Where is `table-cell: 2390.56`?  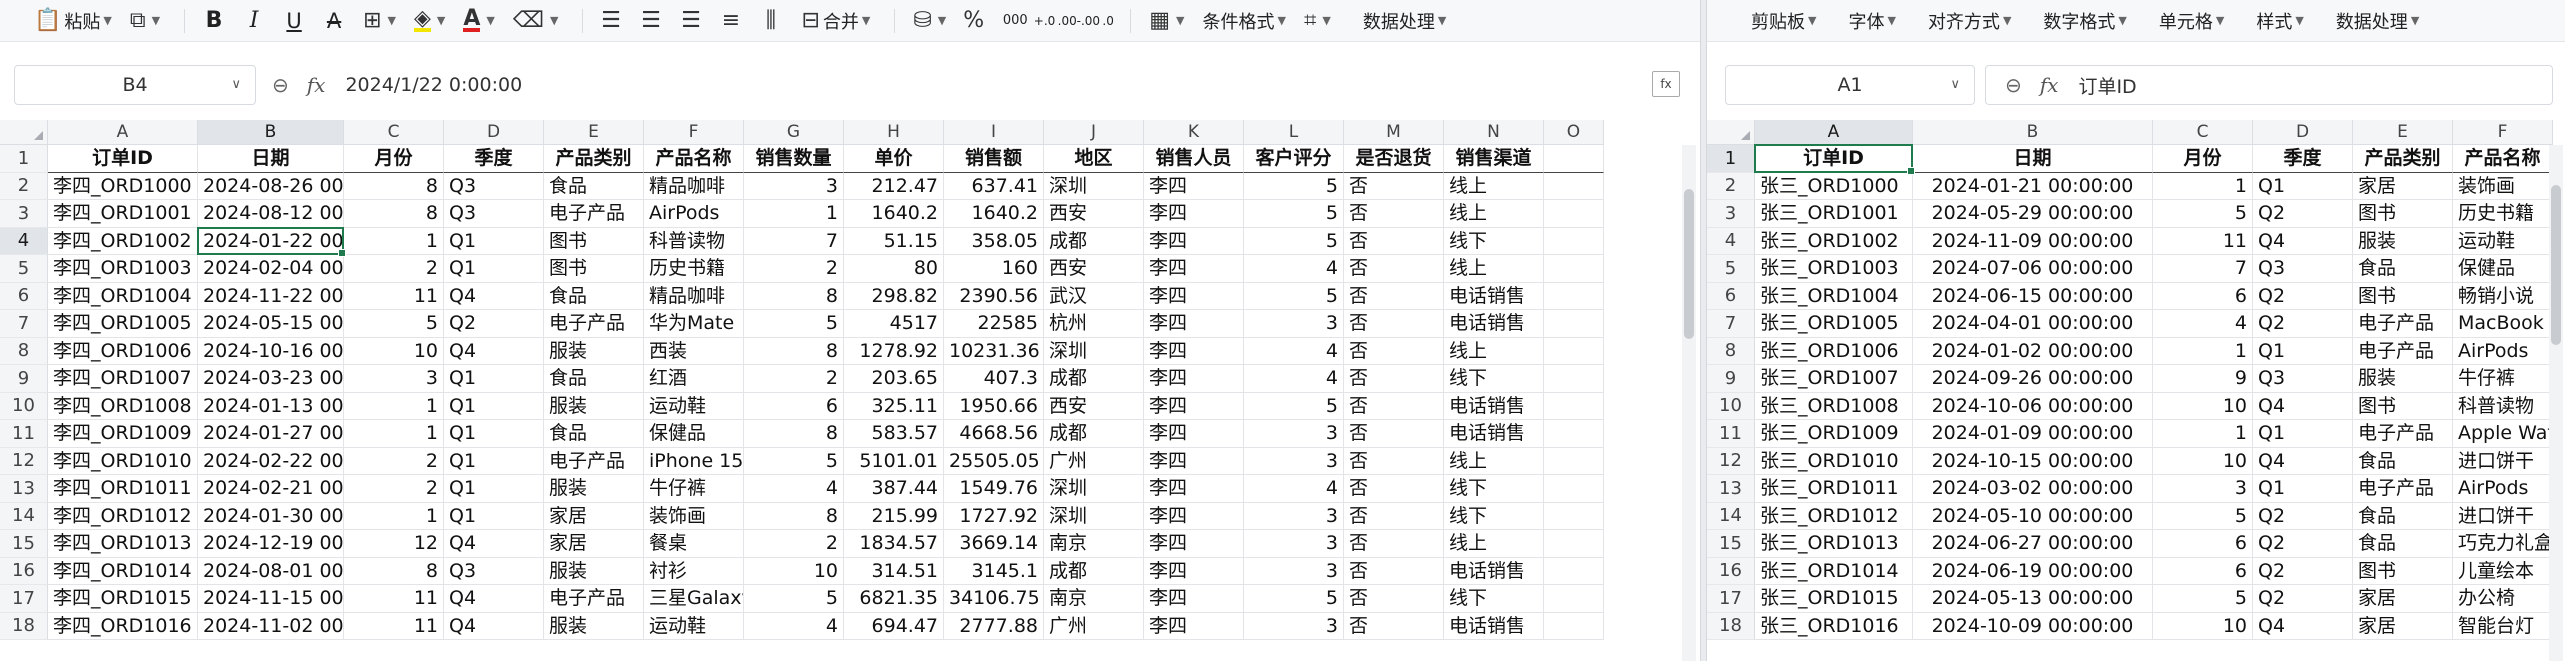
table-cell: 2390.56 is located at coordinates (994, 296).